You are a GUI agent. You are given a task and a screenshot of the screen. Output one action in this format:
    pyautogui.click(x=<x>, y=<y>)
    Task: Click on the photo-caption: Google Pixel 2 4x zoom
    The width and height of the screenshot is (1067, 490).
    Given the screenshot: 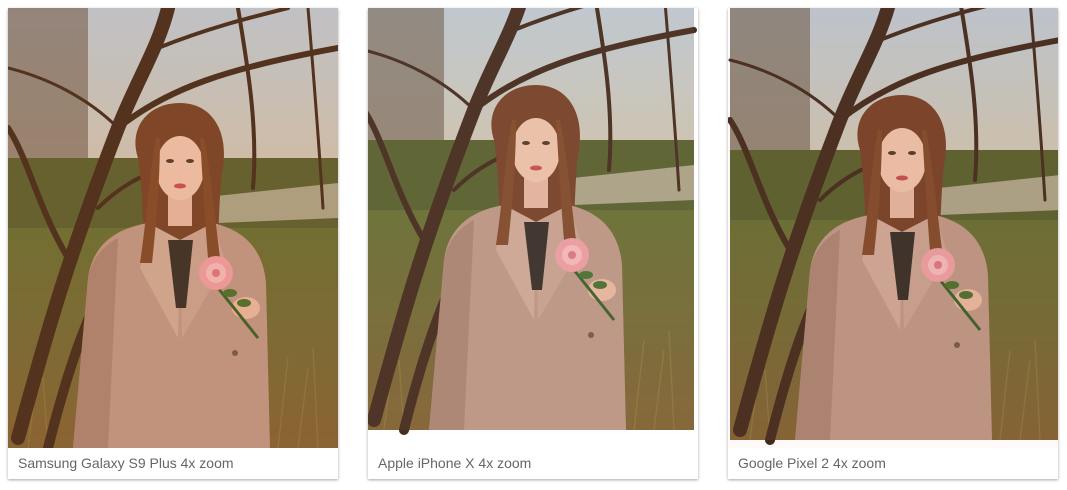 What is the action you would take?
    pyautogui.click(x=893, y=463)
    